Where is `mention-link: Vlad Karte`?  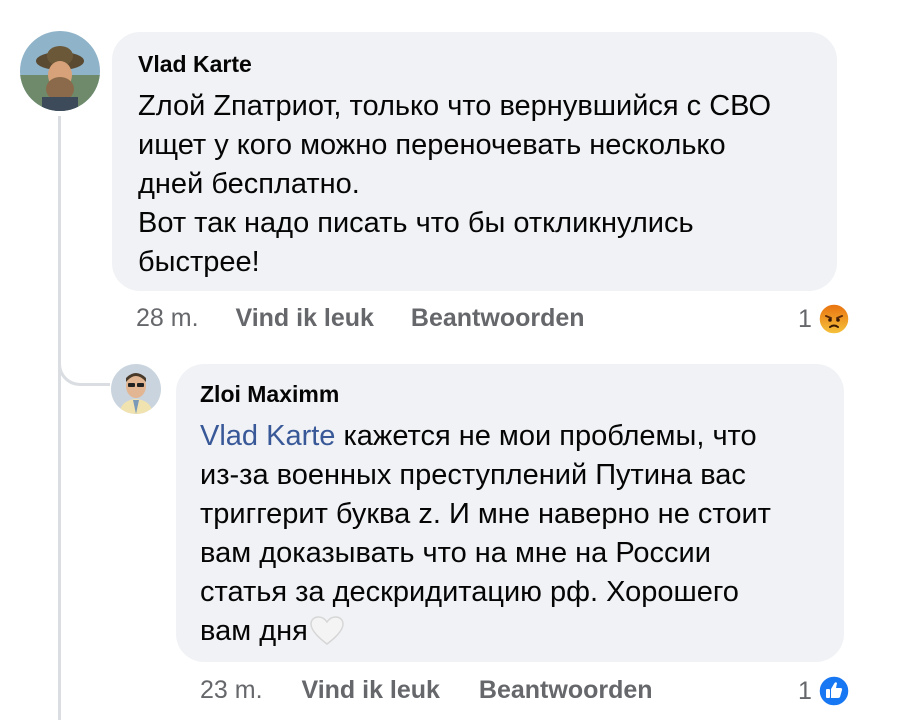 mention-link: Vlad Karte is located at coordinates (267, 436).